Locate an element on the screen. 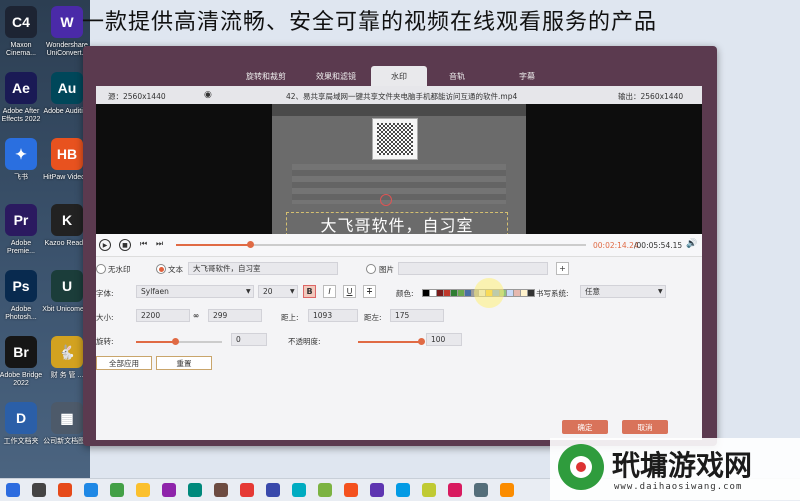 The image size is (800, 501). watermark-text-input: 大飞哥软件，自习室 is located at coordinates (263, 268).